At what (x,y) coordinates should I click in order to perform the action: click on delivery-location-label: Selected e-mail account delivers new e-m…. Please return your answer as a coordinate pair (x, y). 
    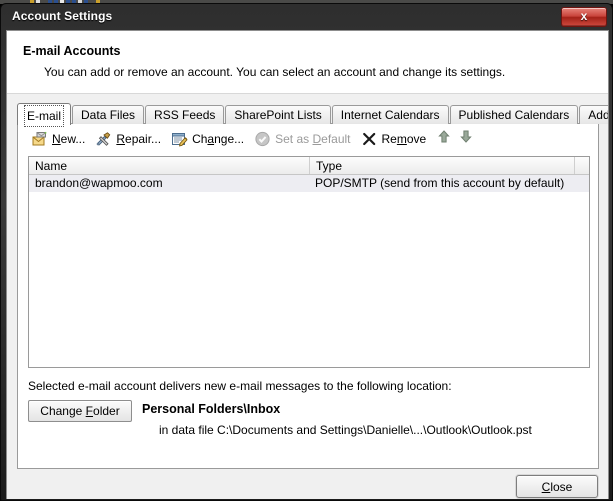
    Looking at the image, I should click on (240, 386).